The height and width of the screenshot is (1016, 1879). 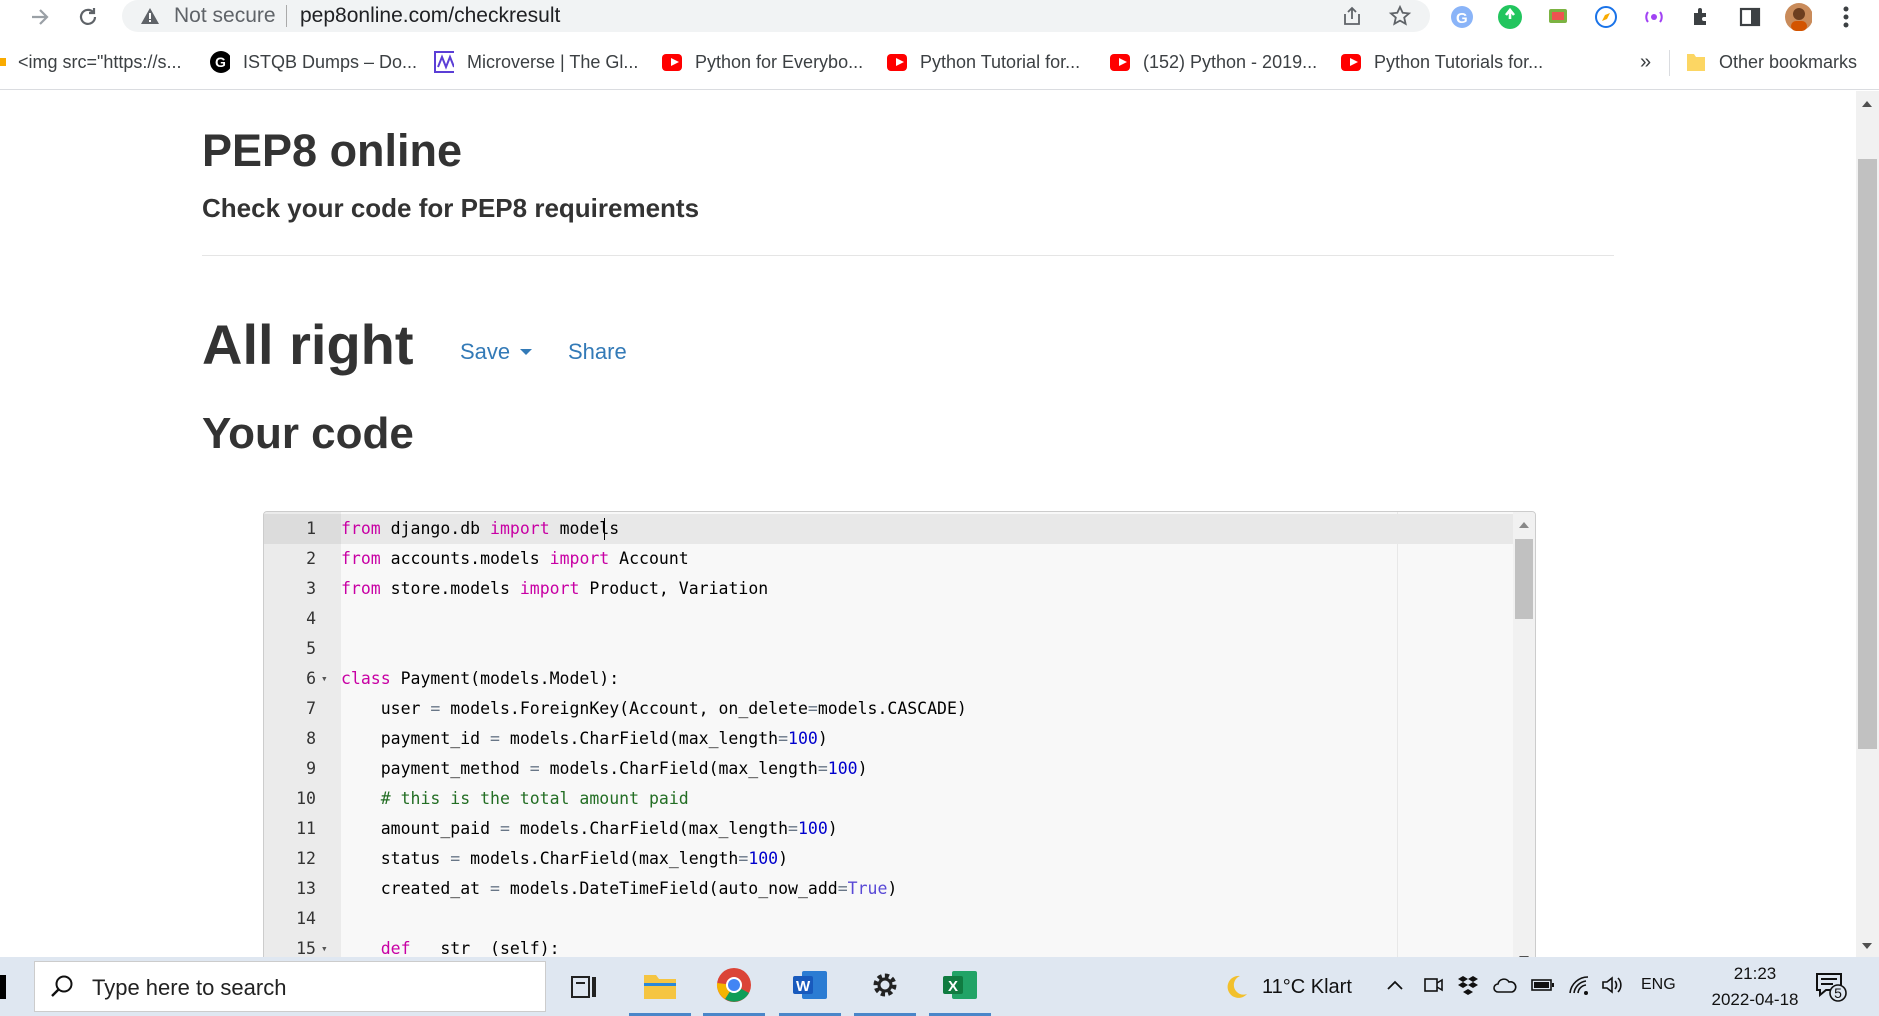 I want to click on arrow-right-icon, so click(x=40, y=17).